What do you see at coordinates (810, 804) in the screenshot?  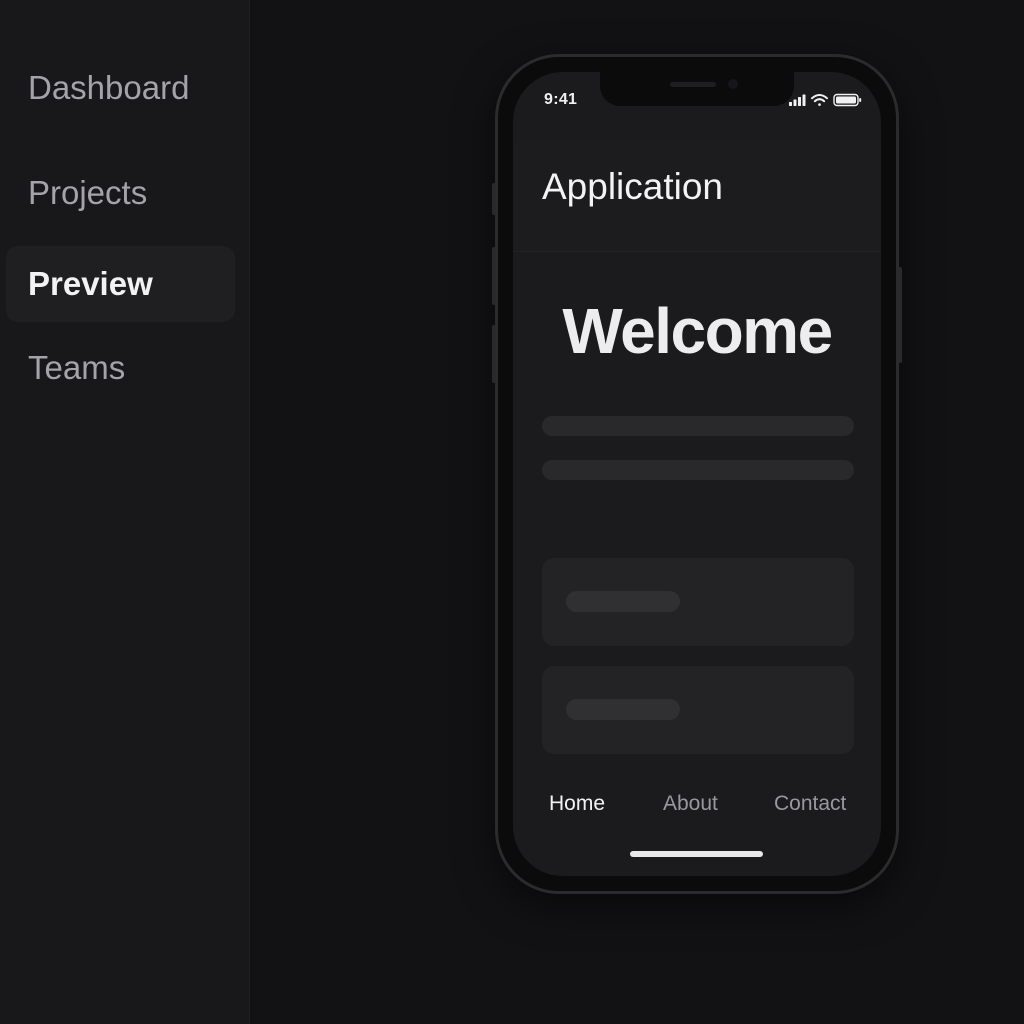 I see `tab-contact: Contact` at bounding box center [810, 804].